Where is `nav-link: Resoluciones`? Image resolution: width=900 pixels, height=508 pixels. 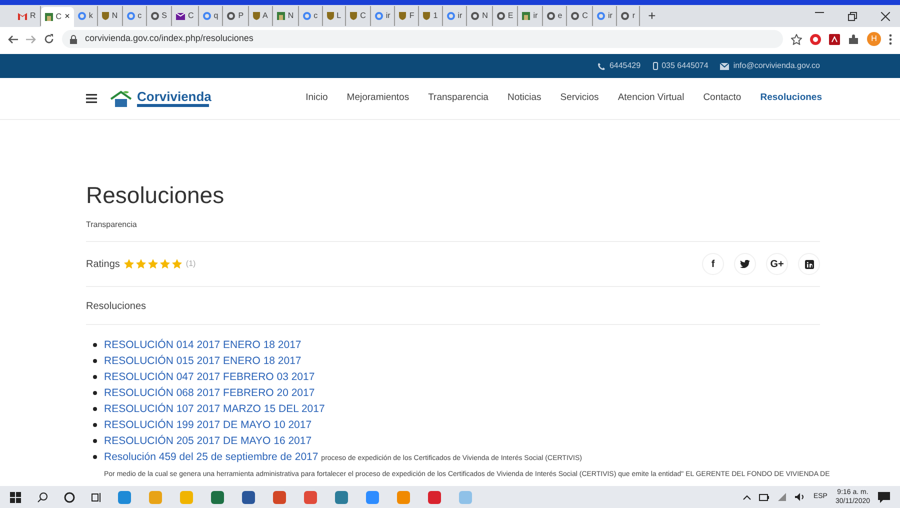 nav-link: Resoluciones is located at coordinates (791, 98).